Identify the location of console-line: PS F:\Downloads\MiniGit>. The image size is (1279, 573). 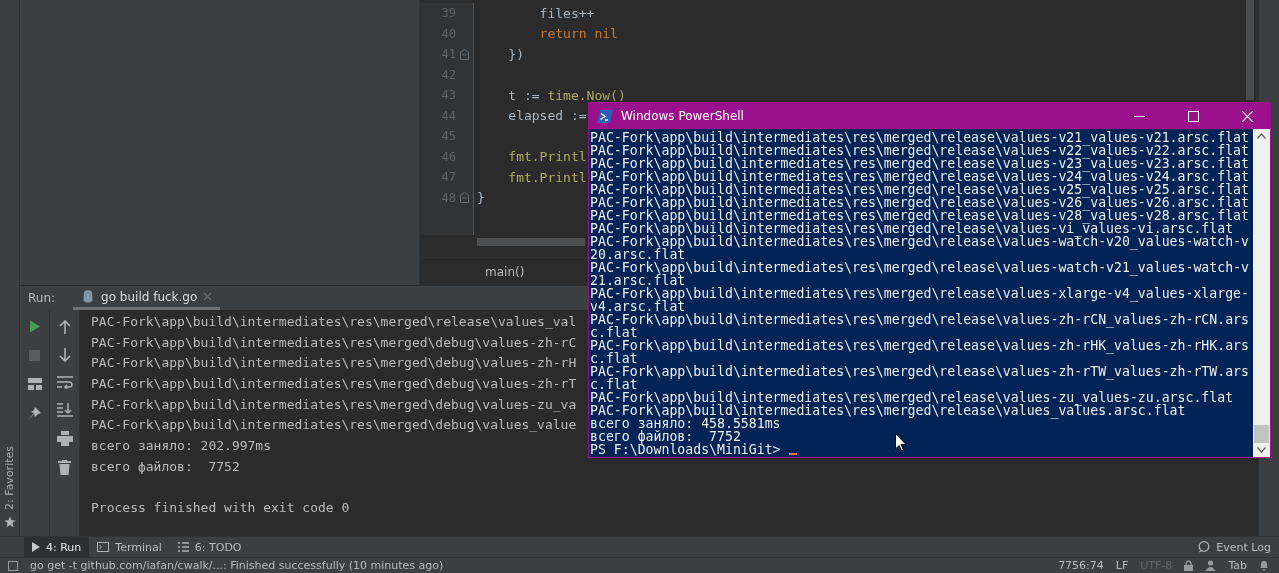
(686, 449).